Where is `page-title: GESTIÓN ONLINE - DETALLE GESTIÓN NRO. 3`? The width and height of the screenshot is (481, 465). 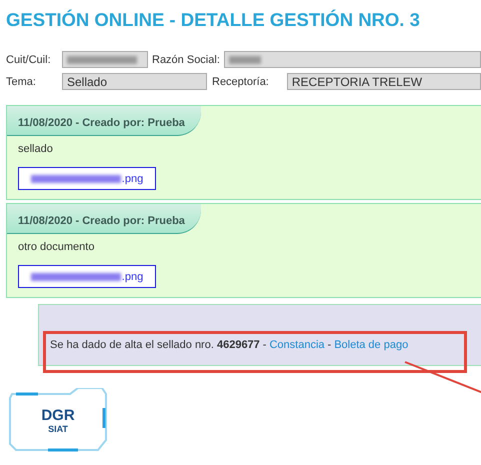 page-title: GESTIÓN ONLINE - DETALLE GESTIÓN NRO. 3 is located at coordinates (213, 20).